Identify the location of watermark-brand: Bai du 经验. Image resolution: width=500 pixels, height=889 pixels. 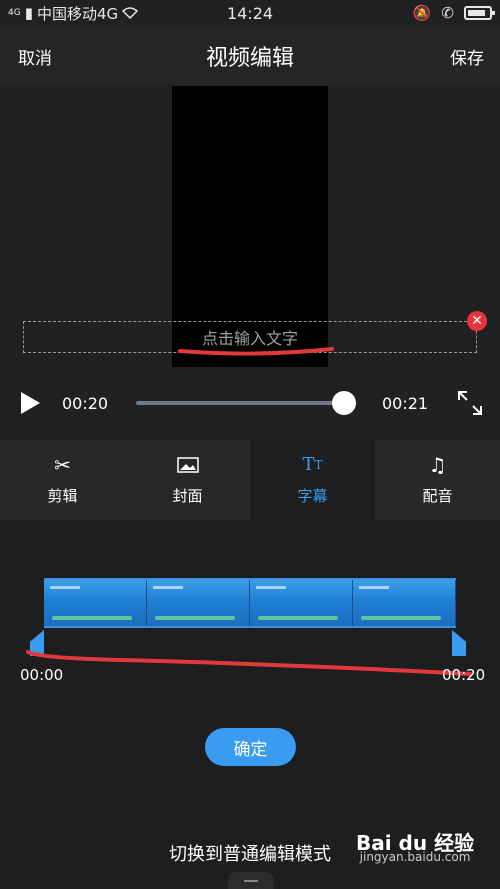
(415, 843).